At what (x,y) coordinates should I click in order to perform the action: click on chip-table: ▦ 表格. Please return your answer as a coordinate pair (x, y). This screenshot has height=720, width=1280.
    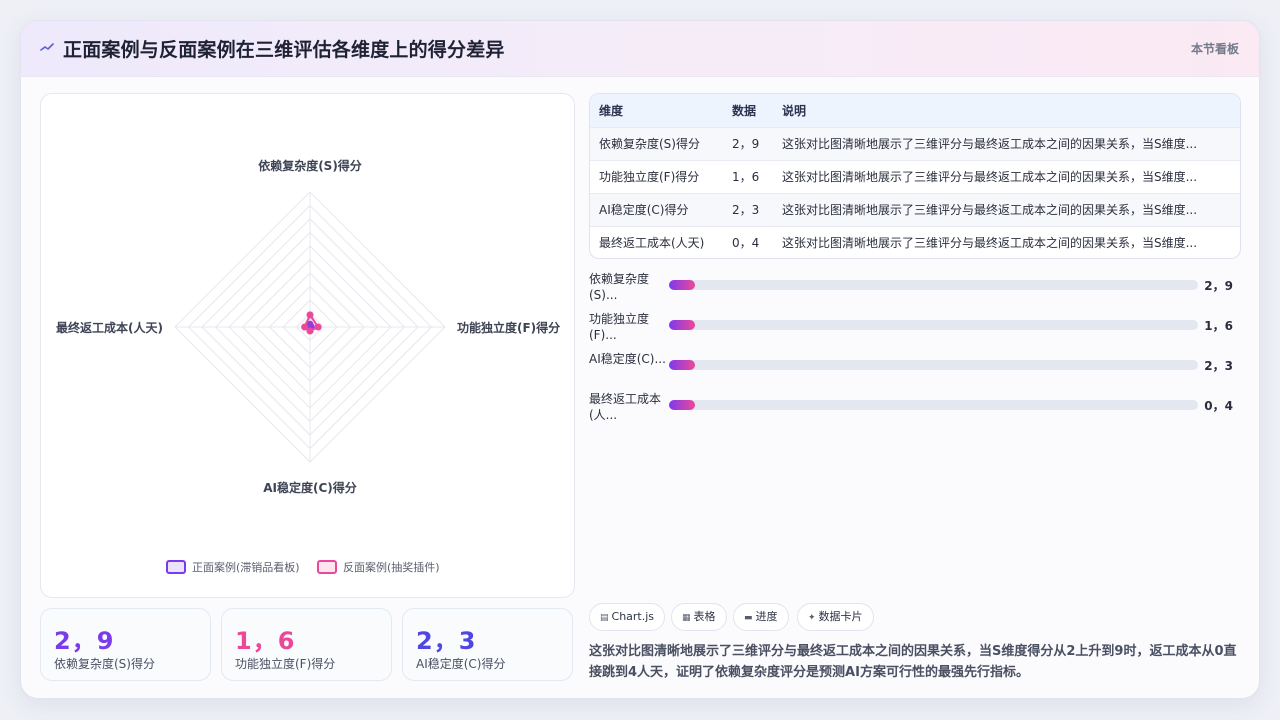
    Looking at the image, I should click on (699, 617).